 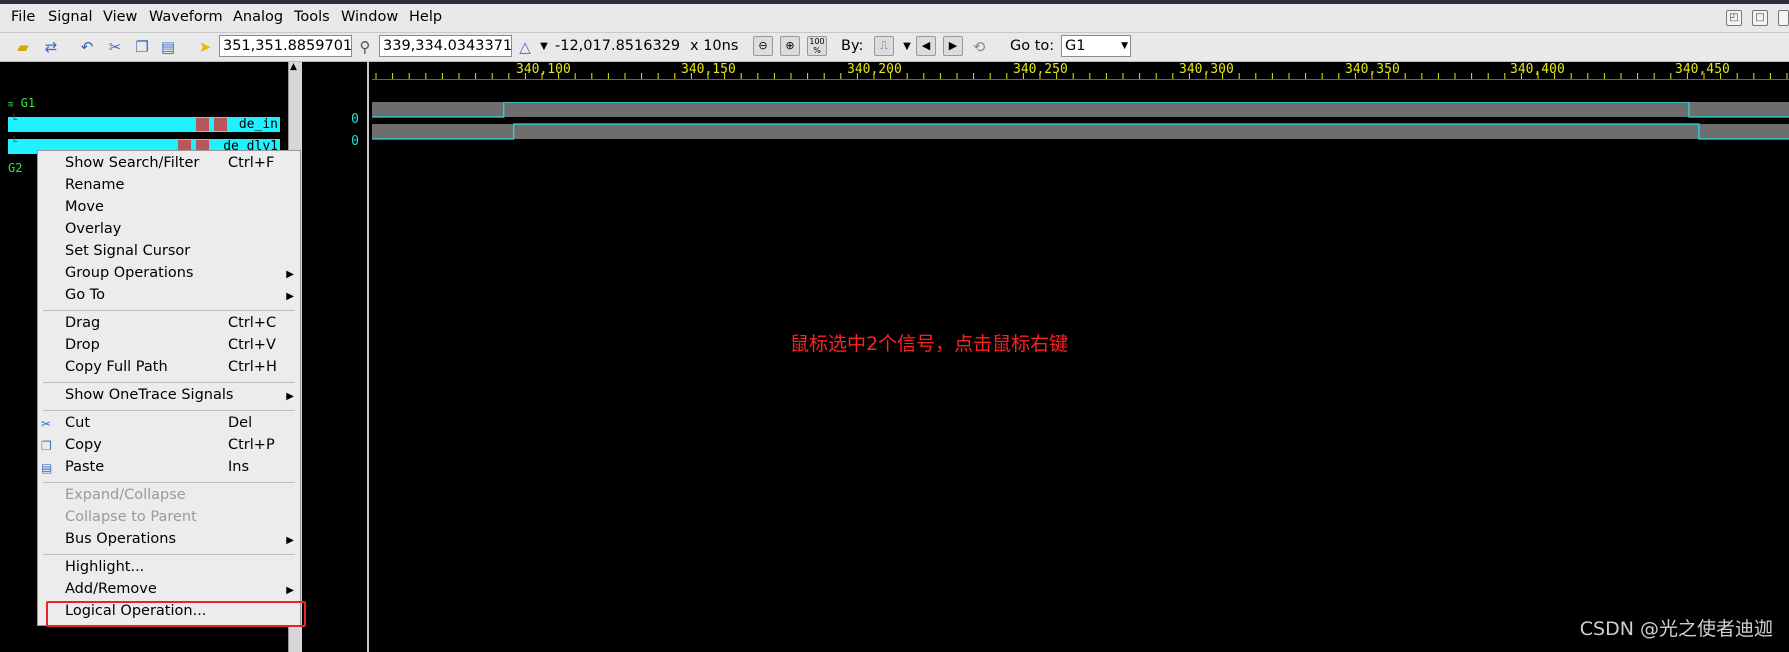 What do you see at coordinates (852, 46) in the screenshot?
I see `by-label: By:` at bounding box center [852, 46].